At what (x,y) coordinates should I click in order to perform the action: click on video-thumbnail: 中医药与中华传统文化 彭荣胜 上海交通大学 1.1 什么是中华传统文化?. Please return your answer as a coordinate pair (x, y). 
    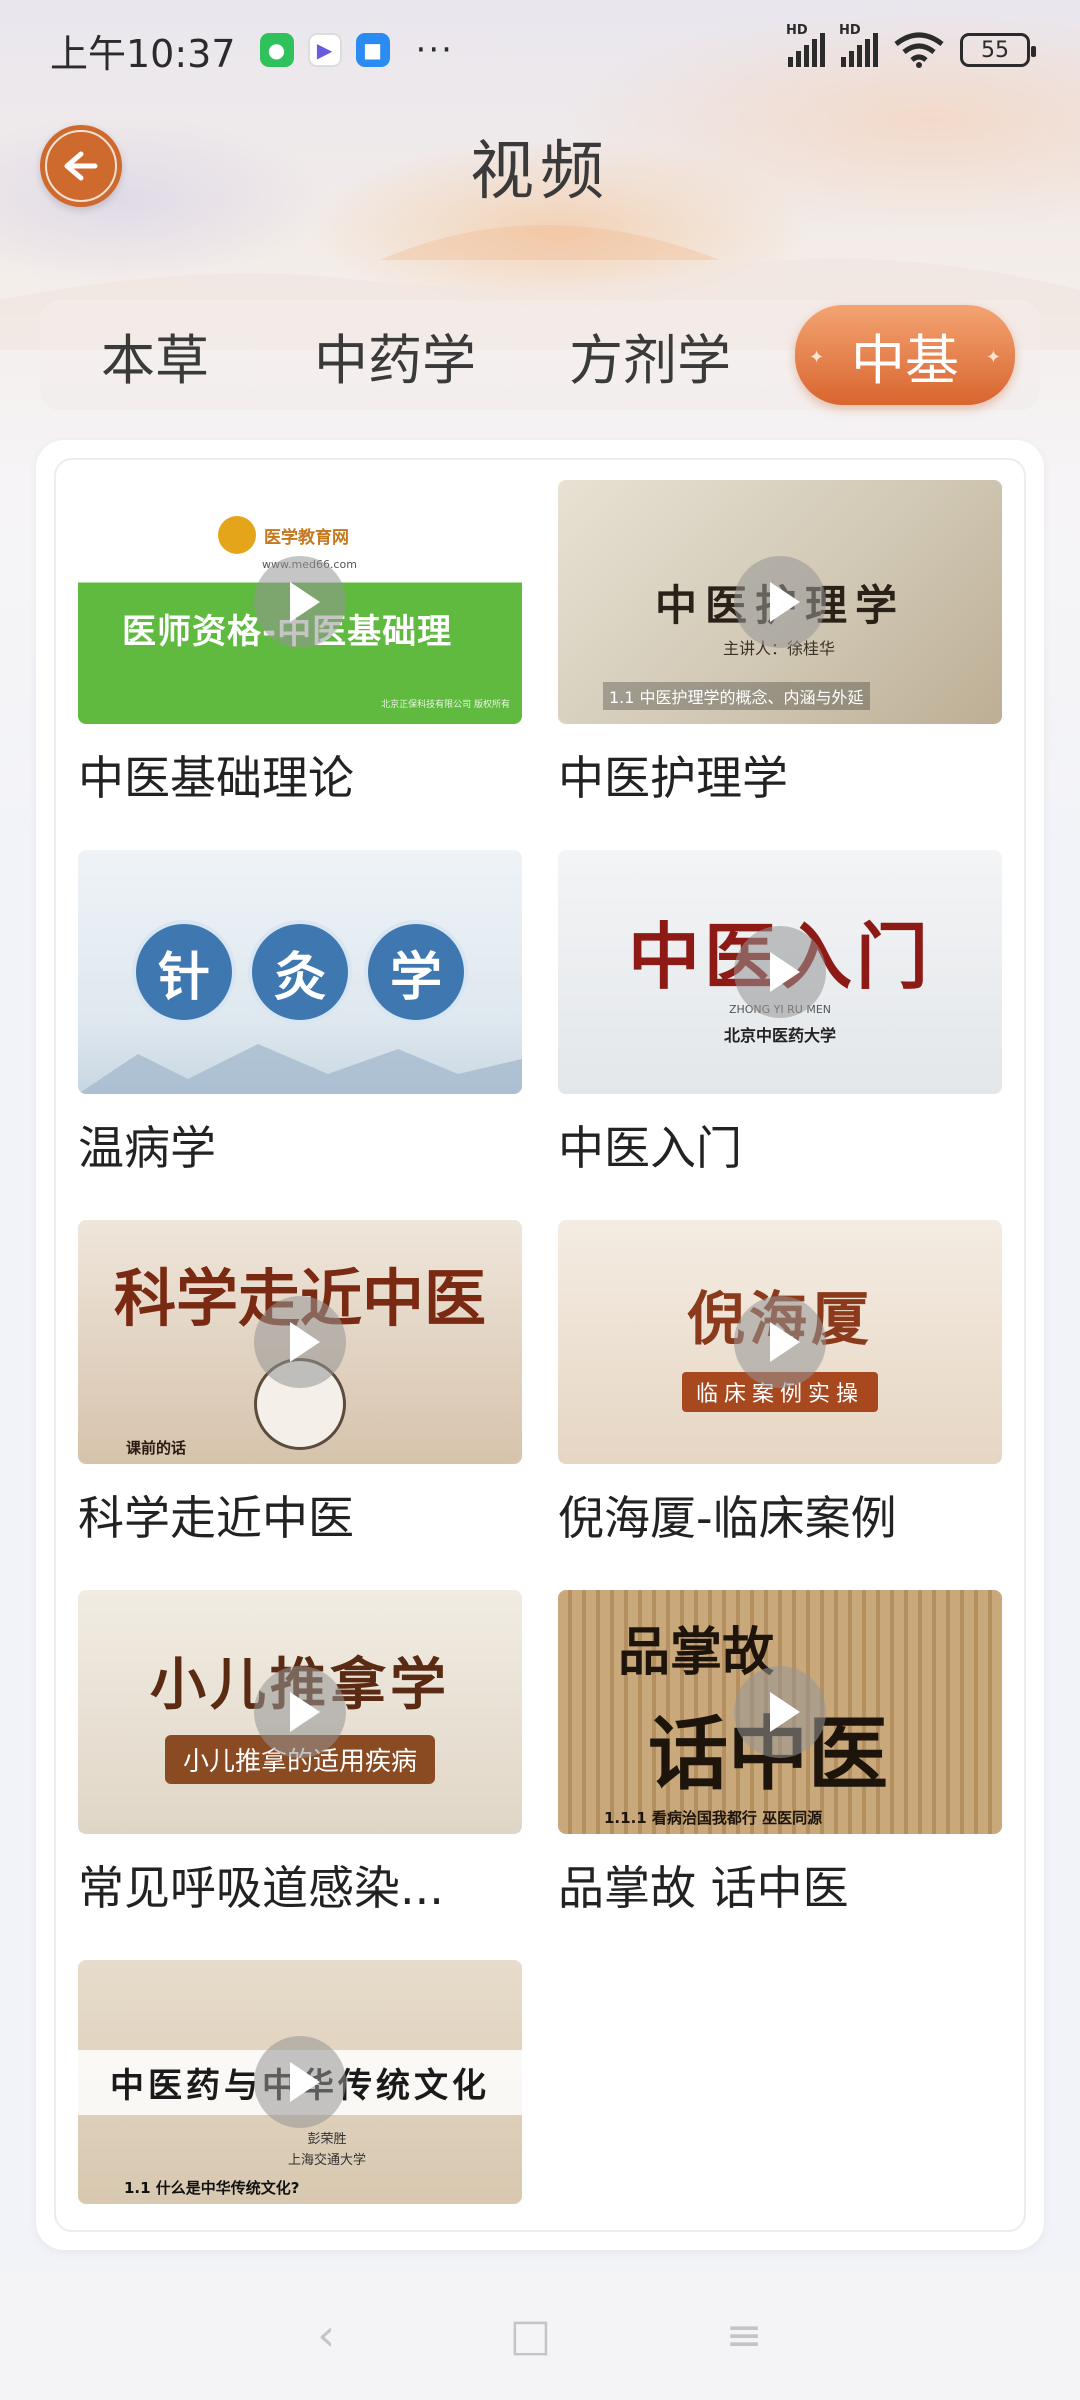
    Looking at the image, I should click on (300, 2082).